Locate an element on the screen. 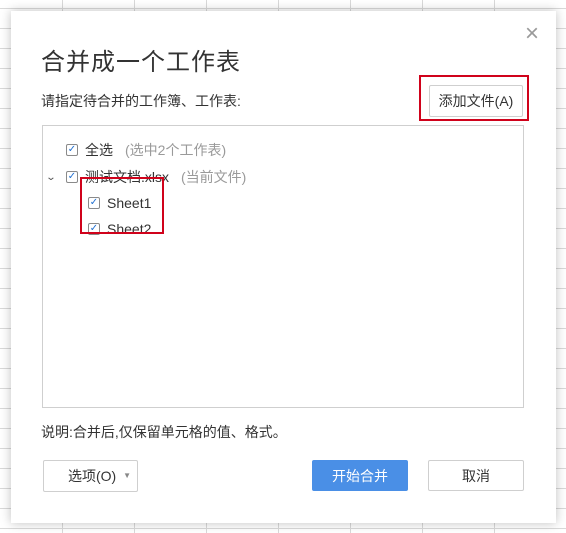 The width and height of the screenshot is (566, 533). dialog-title: 合并成一个工作表 is located at coordinates (141, 62).